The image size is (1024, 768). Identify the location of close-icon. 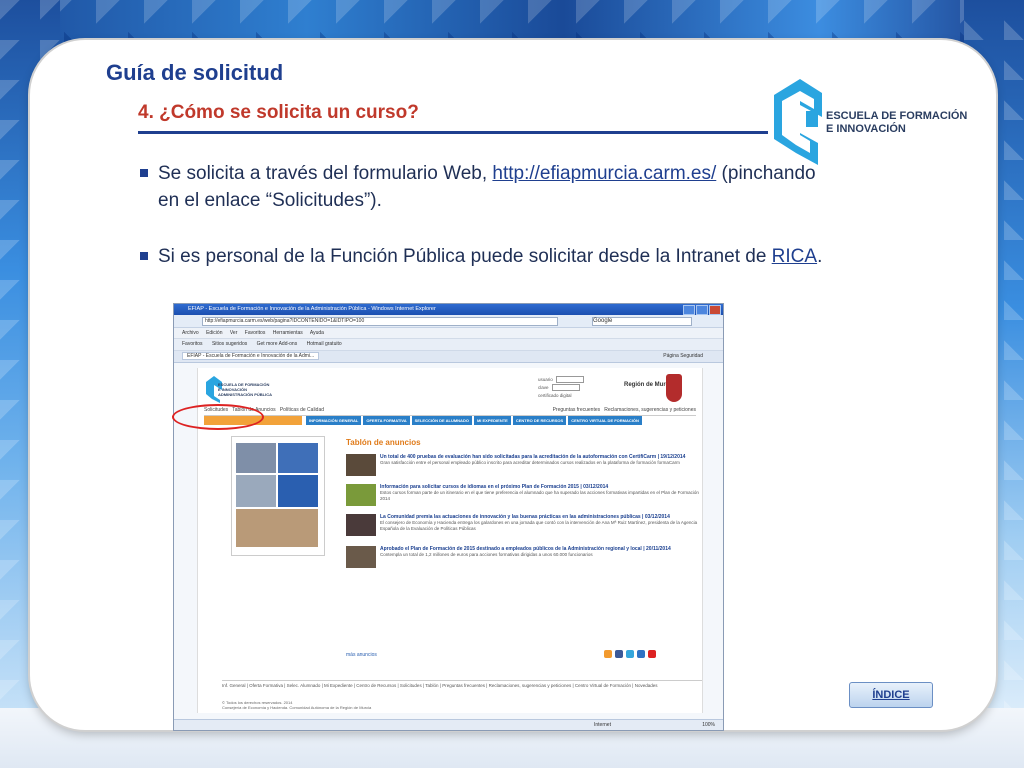
(715, 310).